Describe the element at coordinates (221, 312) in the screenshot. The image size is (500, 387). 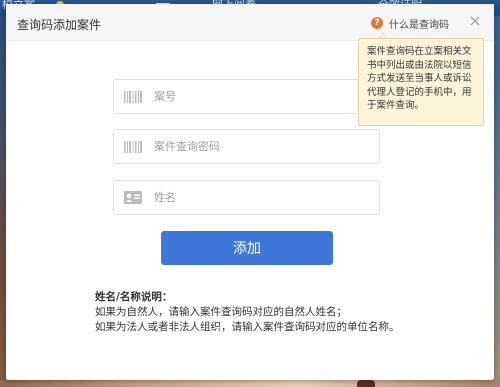
I see `instructions-line: 如果为自然人，请输入案件查询码对应的自然人姓名；` at that location.